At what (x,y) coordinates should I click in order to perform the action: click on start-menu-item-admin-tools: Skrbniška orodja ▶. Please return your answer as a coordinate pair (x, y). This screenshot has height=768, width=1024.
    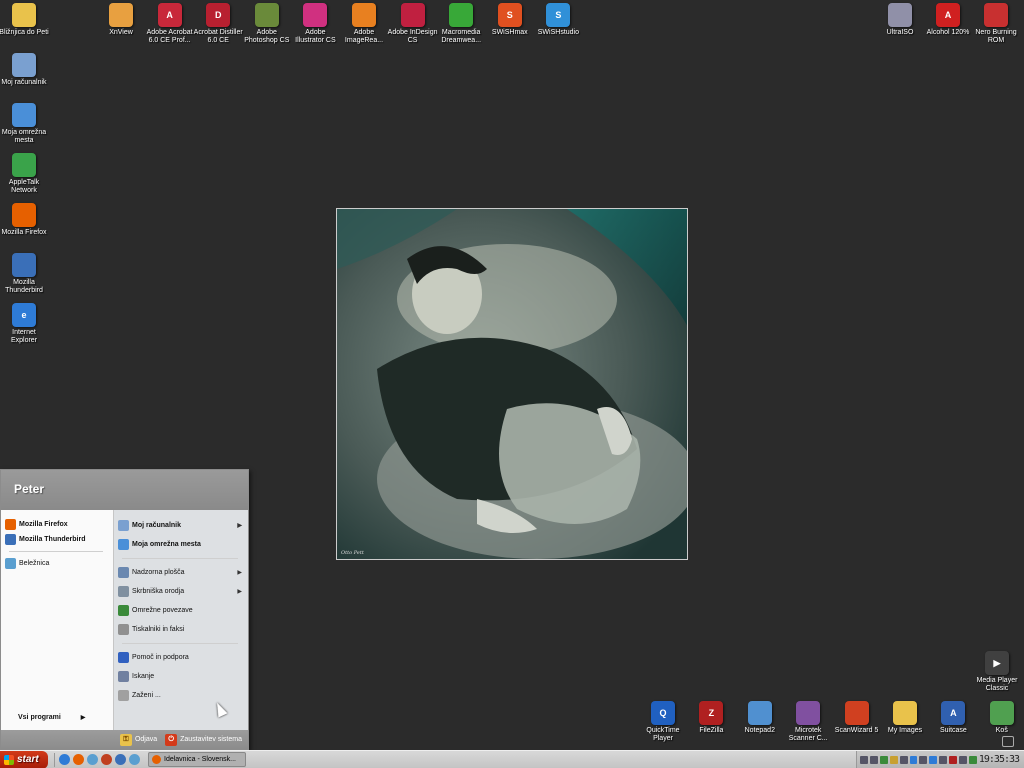
    Looking at the image, I should click on (183, 591).